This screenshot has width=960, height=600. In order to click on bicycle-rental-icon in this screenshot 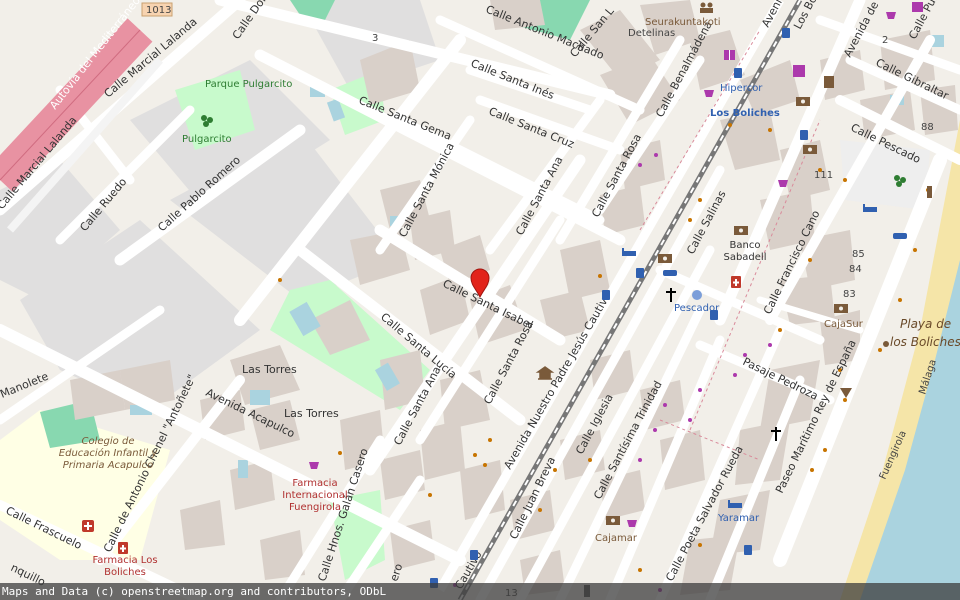, I will do `click(799, 71)`.